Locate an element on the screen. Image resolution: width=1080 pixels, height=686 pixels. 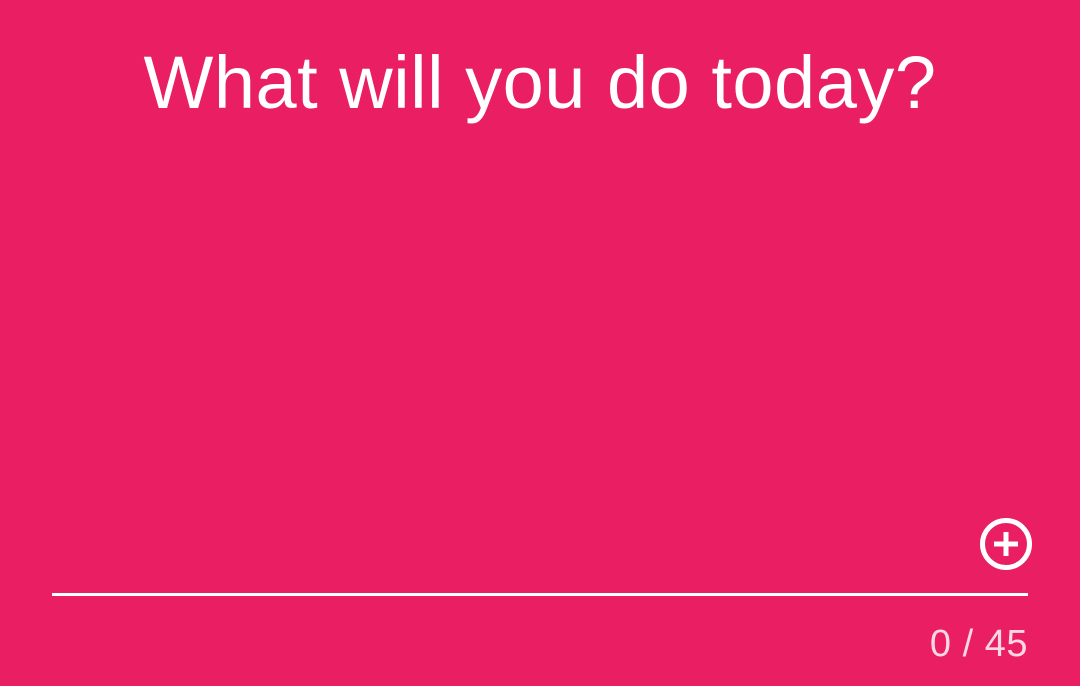
page-title: What will you do today? is located at coordinates (540, 82).